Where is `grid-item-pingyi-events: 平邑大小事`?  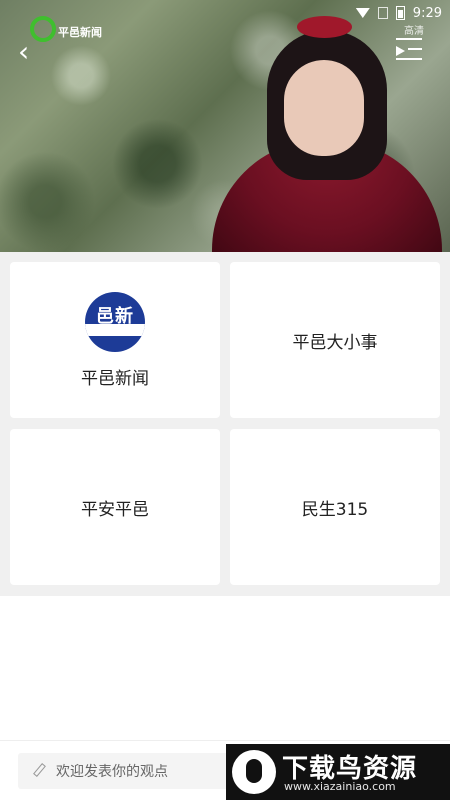
grid-item-pingyi-events: 平邑大小事 is located at coordinates (335, 340).